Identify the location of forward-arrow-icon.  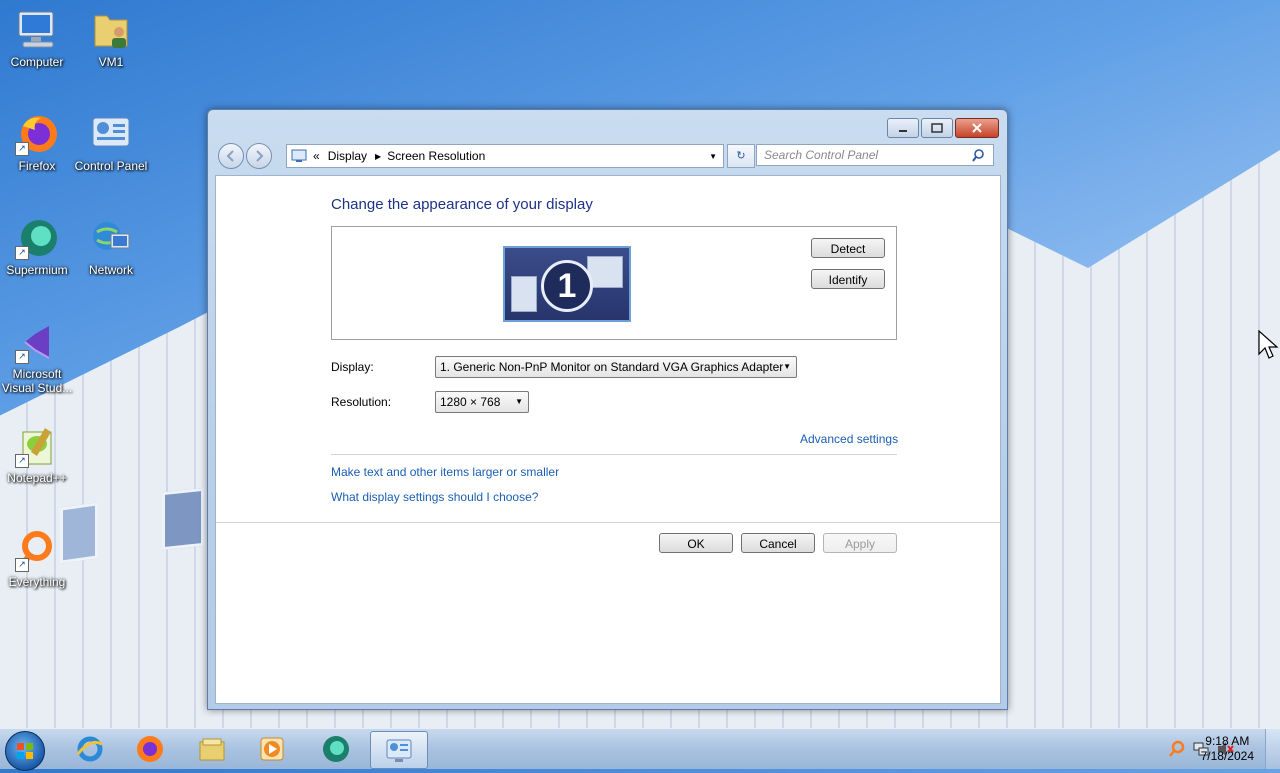
(260, 156).